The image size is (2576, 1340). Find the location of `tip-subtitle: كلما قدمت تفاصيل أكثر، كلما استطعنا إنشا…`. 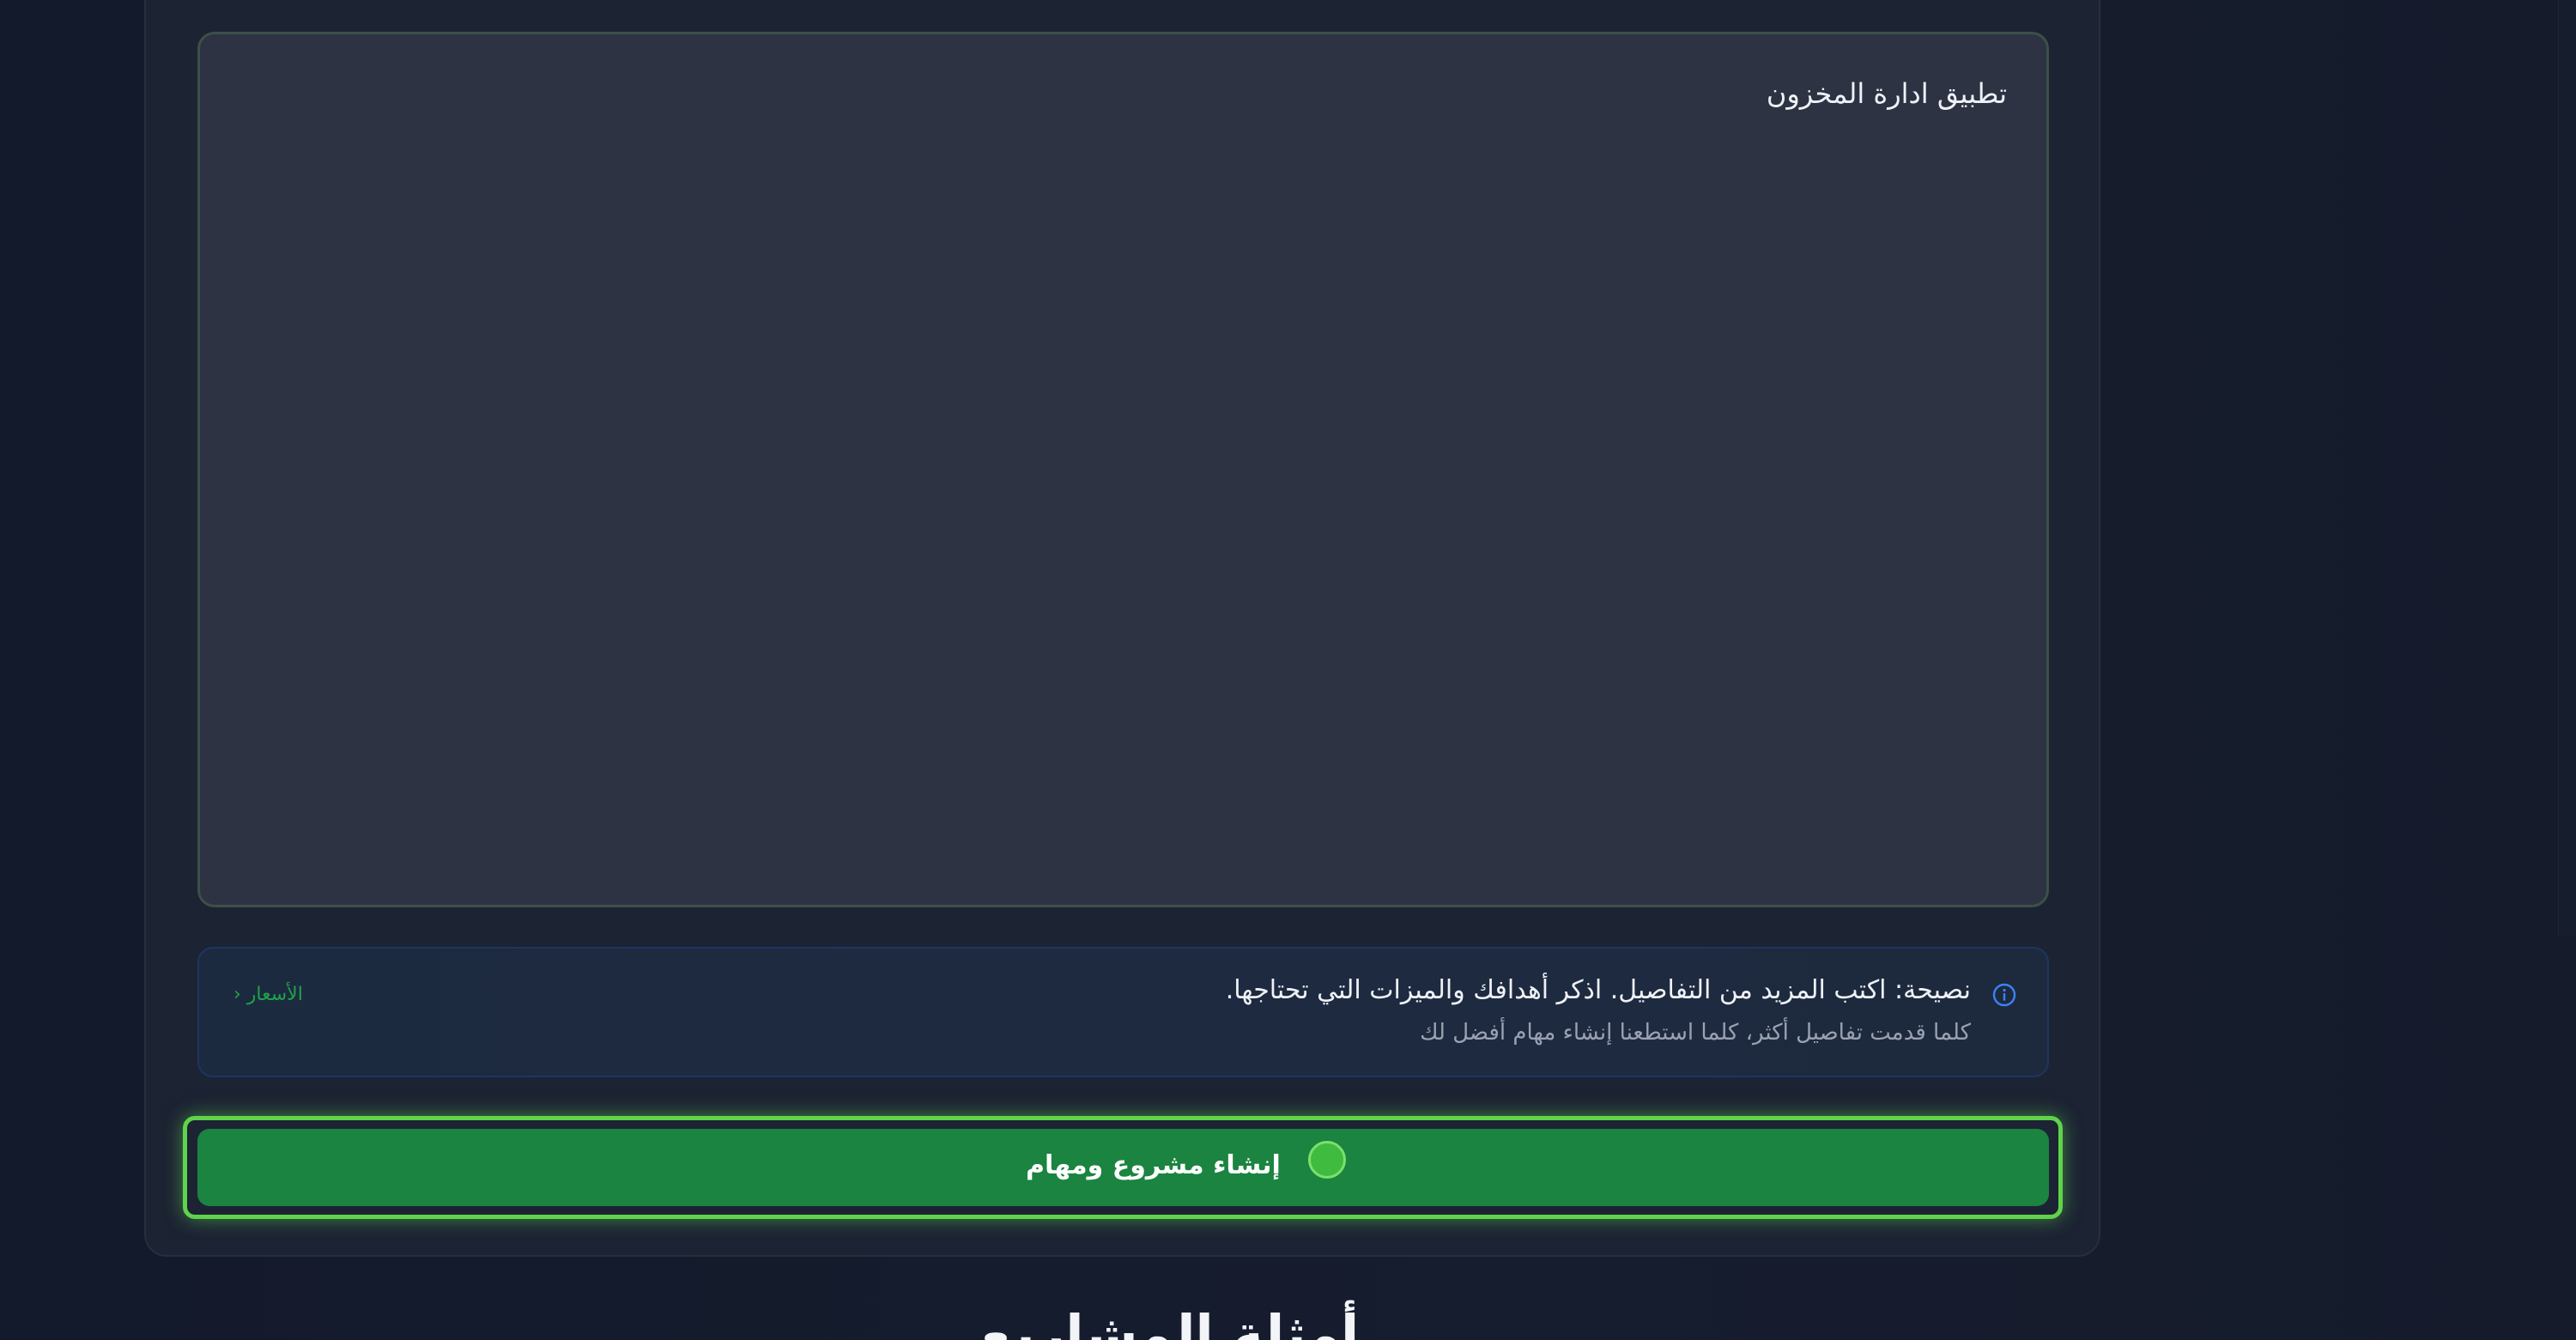

tip-subtitle: كلما قدمت تفاصيل أكثر، كلما استطعنا إنشا… is located at coordinates (1695, 1033).